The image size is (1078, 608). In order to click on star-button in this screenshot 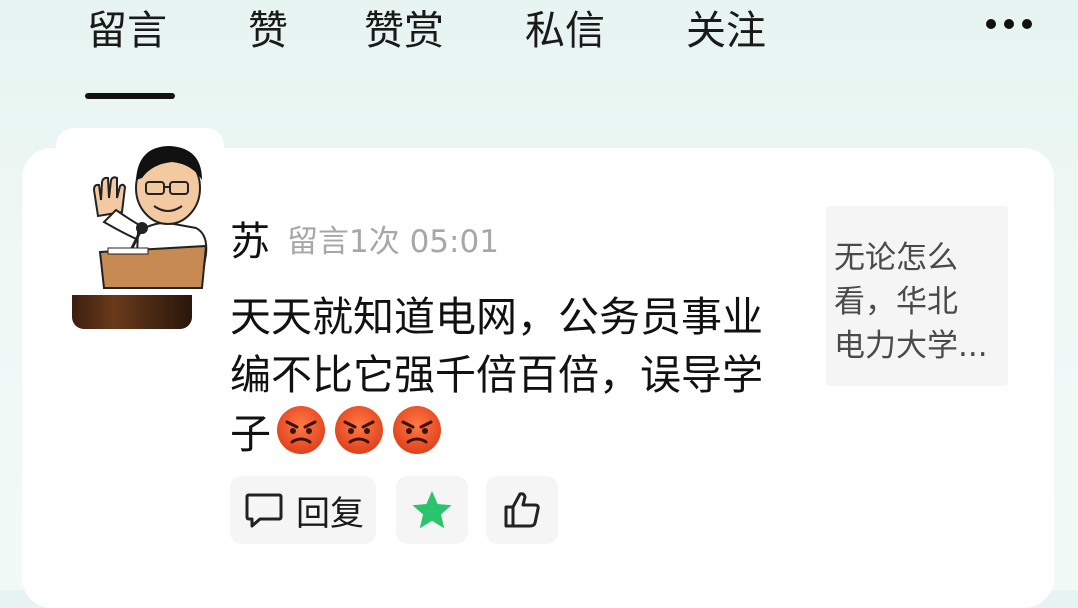, I will do `click(432, 510)`.